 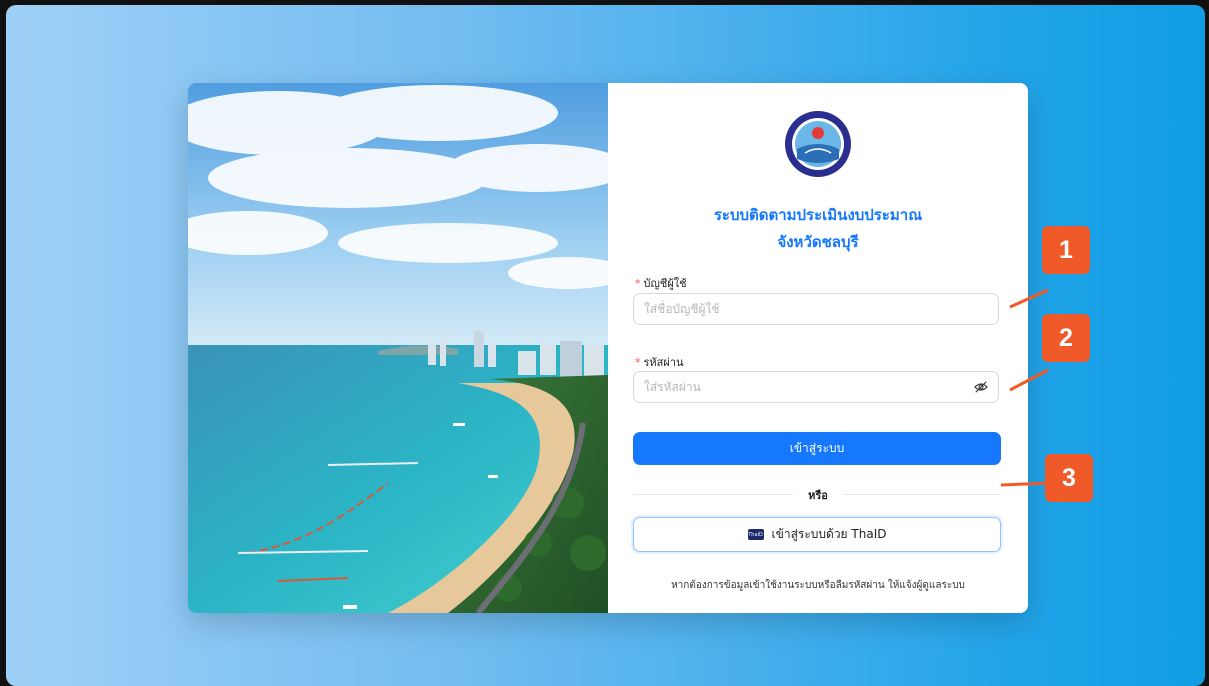 What do you see at coordinates (1066, 338) in the screenshot?
I see `callout-badge-2: 2` at bounding box center [1066, 338].